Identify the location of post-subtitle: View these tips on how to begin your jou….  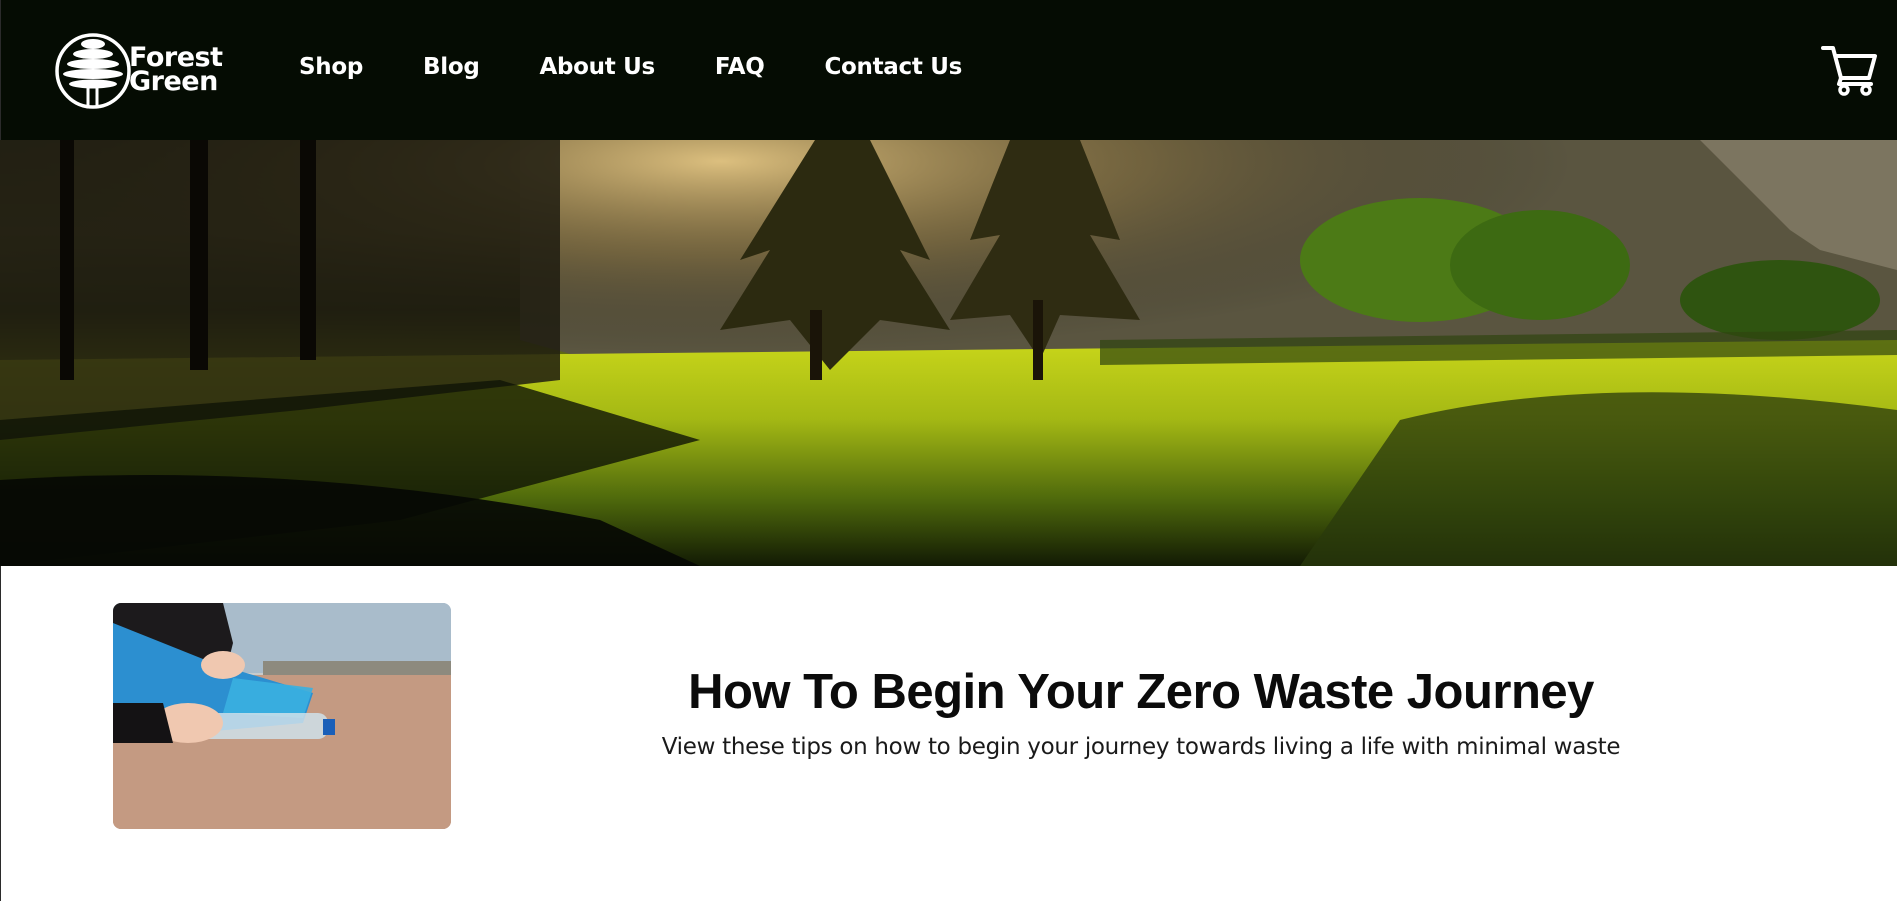
(1141, 747).